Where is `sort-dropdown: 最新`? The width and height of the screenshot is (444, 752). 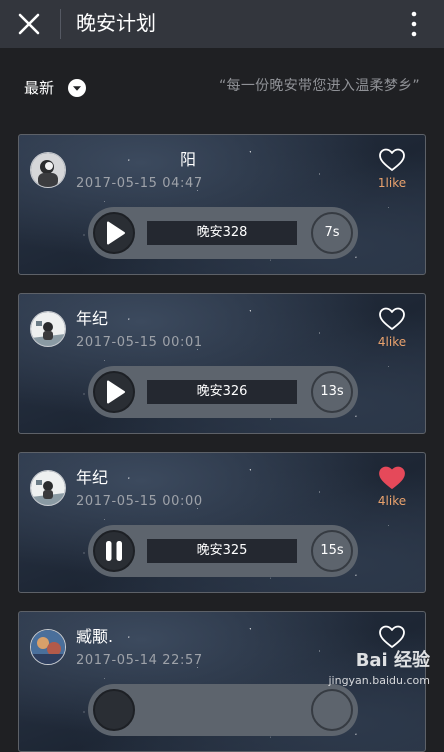
sort-dropdown: 最新 is located at coordinates (55, 88).